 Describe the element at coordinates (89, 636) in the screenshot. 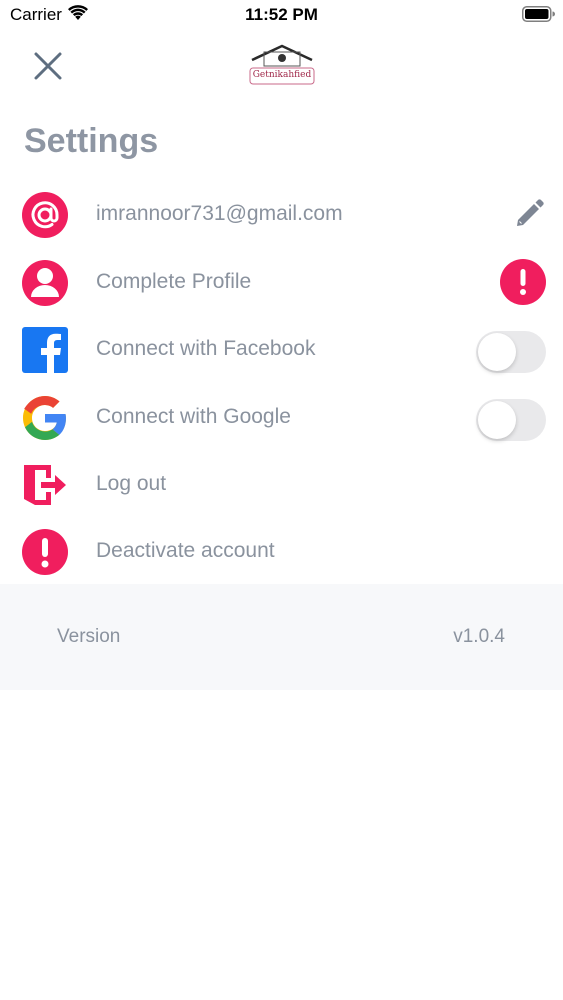

I see `version-label: Version` at that location.